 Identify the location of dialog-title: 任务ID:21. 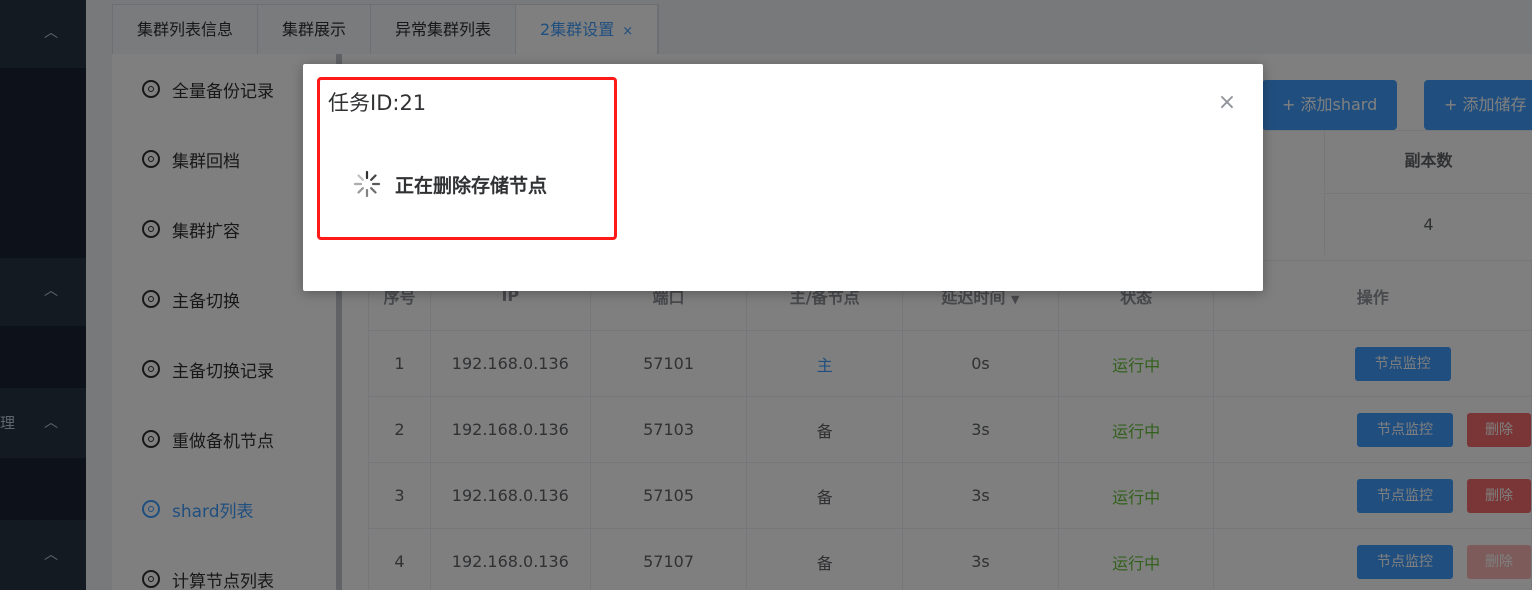
(377, 103).